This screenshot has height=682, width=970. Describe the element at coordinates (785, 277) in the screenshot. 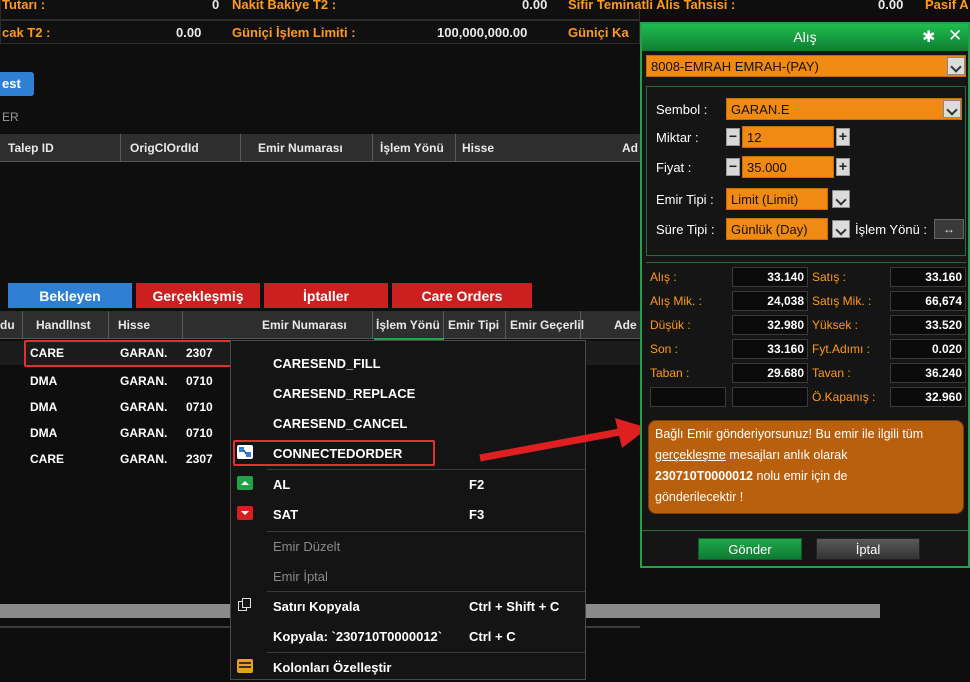

I see `quote-value: 33.140` at that location.